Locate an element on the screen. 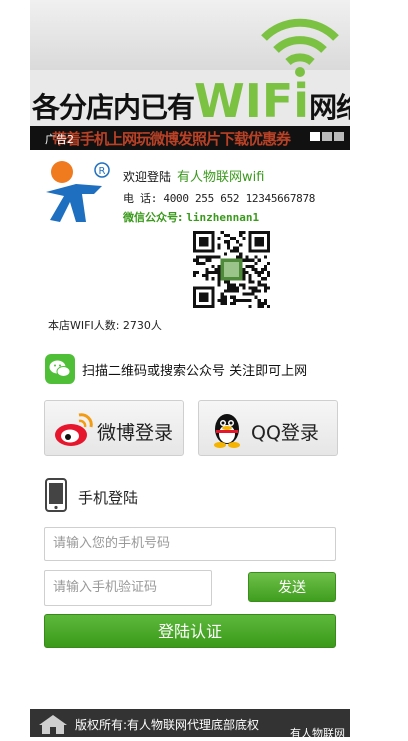 Image resolution: width=408 pixels, height=741 pixels. phone-number-input: 请输入您的手机号码 is located at coordinates (190, 544).